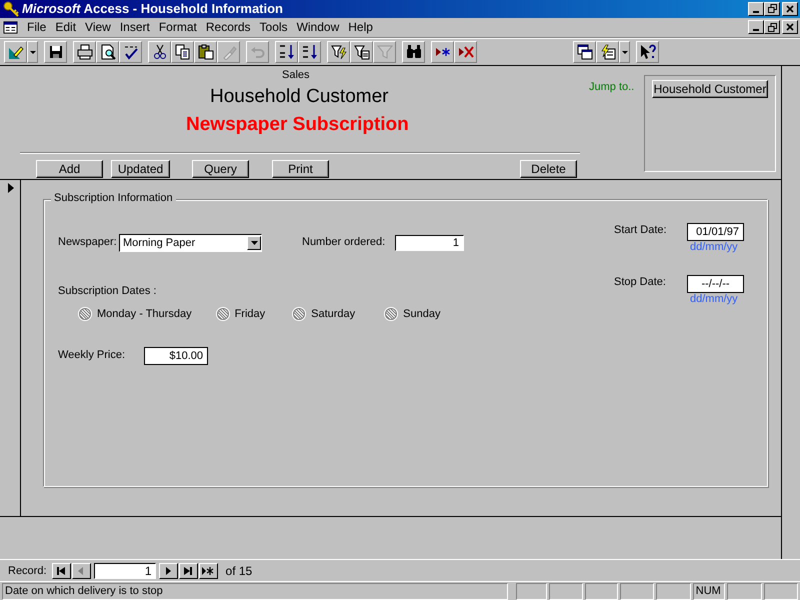 This screenshot has width=800, height=600. I want to click on form-caption: Sales, so click(296, 74).